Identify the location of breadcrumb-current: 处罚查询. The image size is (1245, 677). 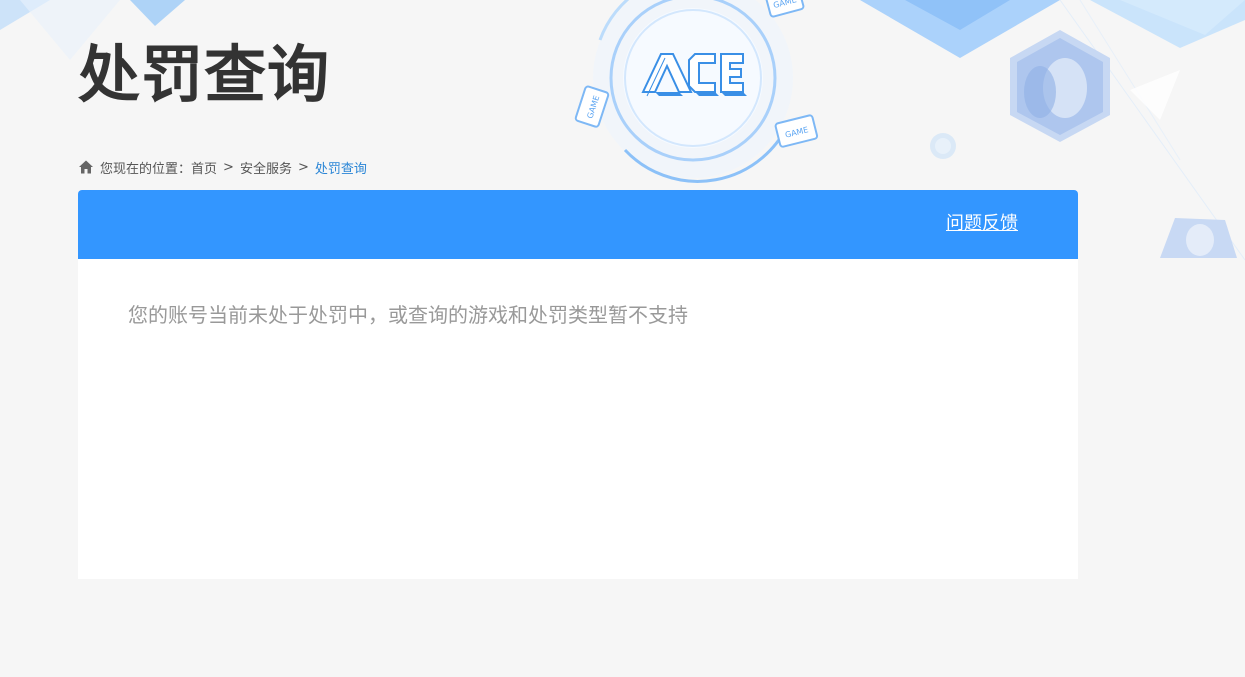
(340, 169).